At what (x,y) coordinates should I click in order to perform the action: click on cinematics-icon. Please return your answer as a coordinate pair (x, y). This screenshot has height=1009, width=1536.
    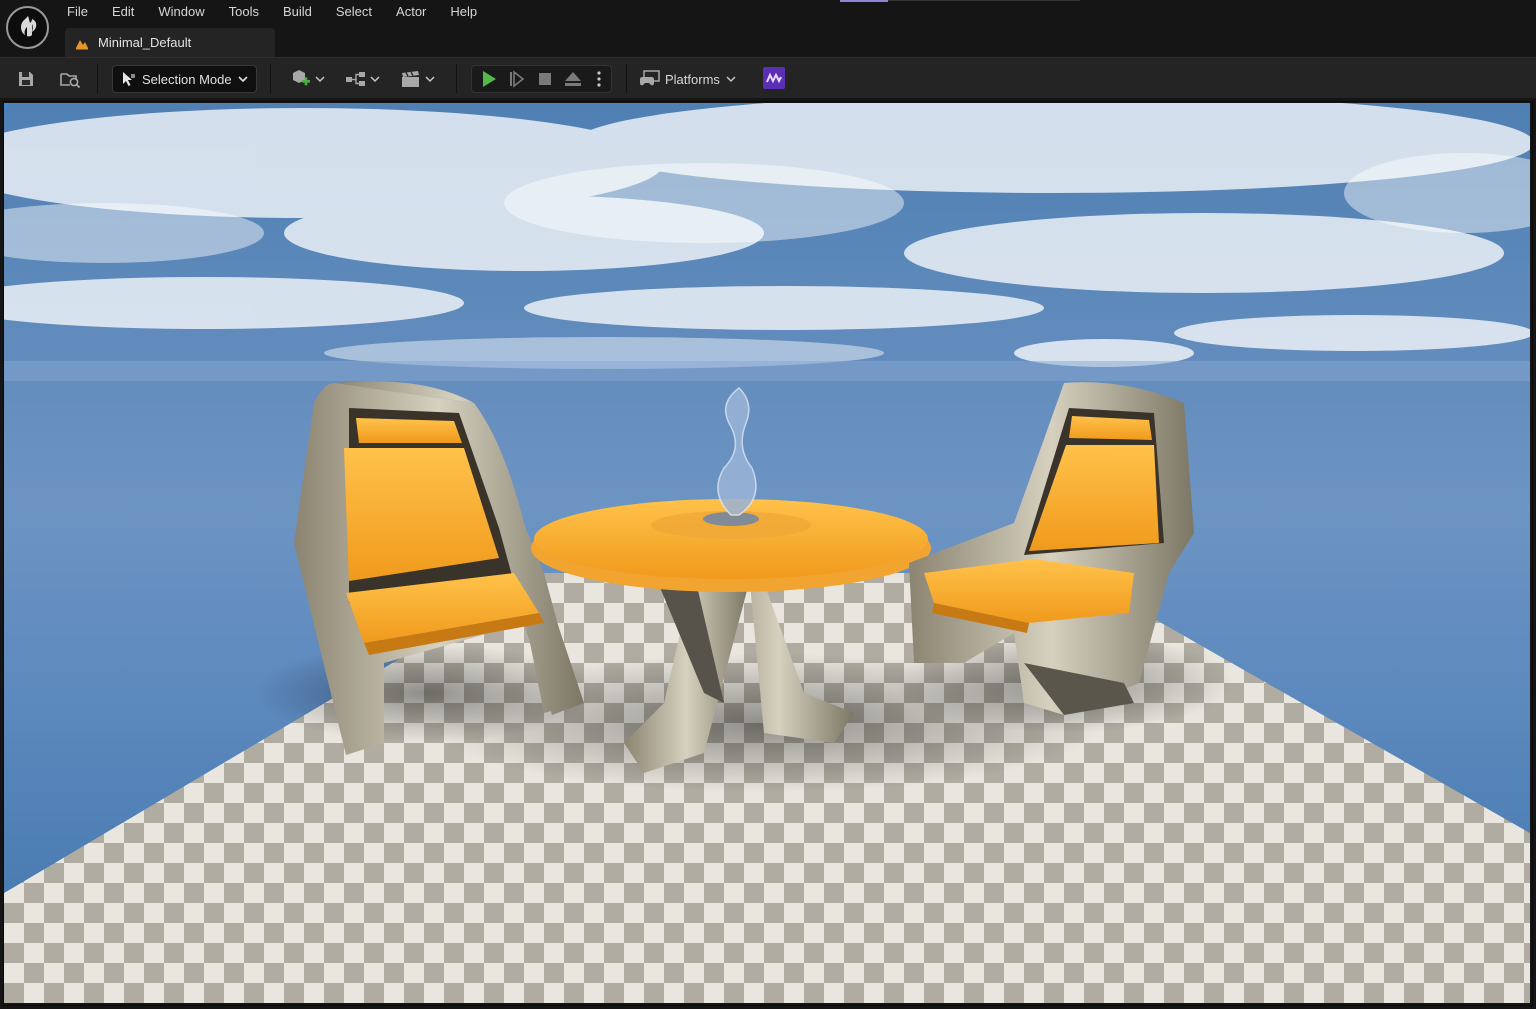
    Looking at the image, I should click on (410, 79).